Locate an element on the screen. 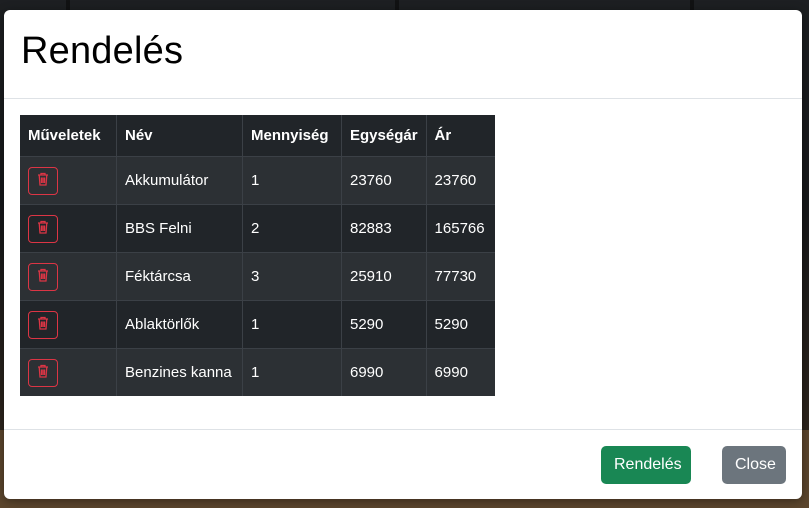 The height and width of the screenshot is (508, 809). item-unit-price: 23760 is located at coordinates (384, 180).